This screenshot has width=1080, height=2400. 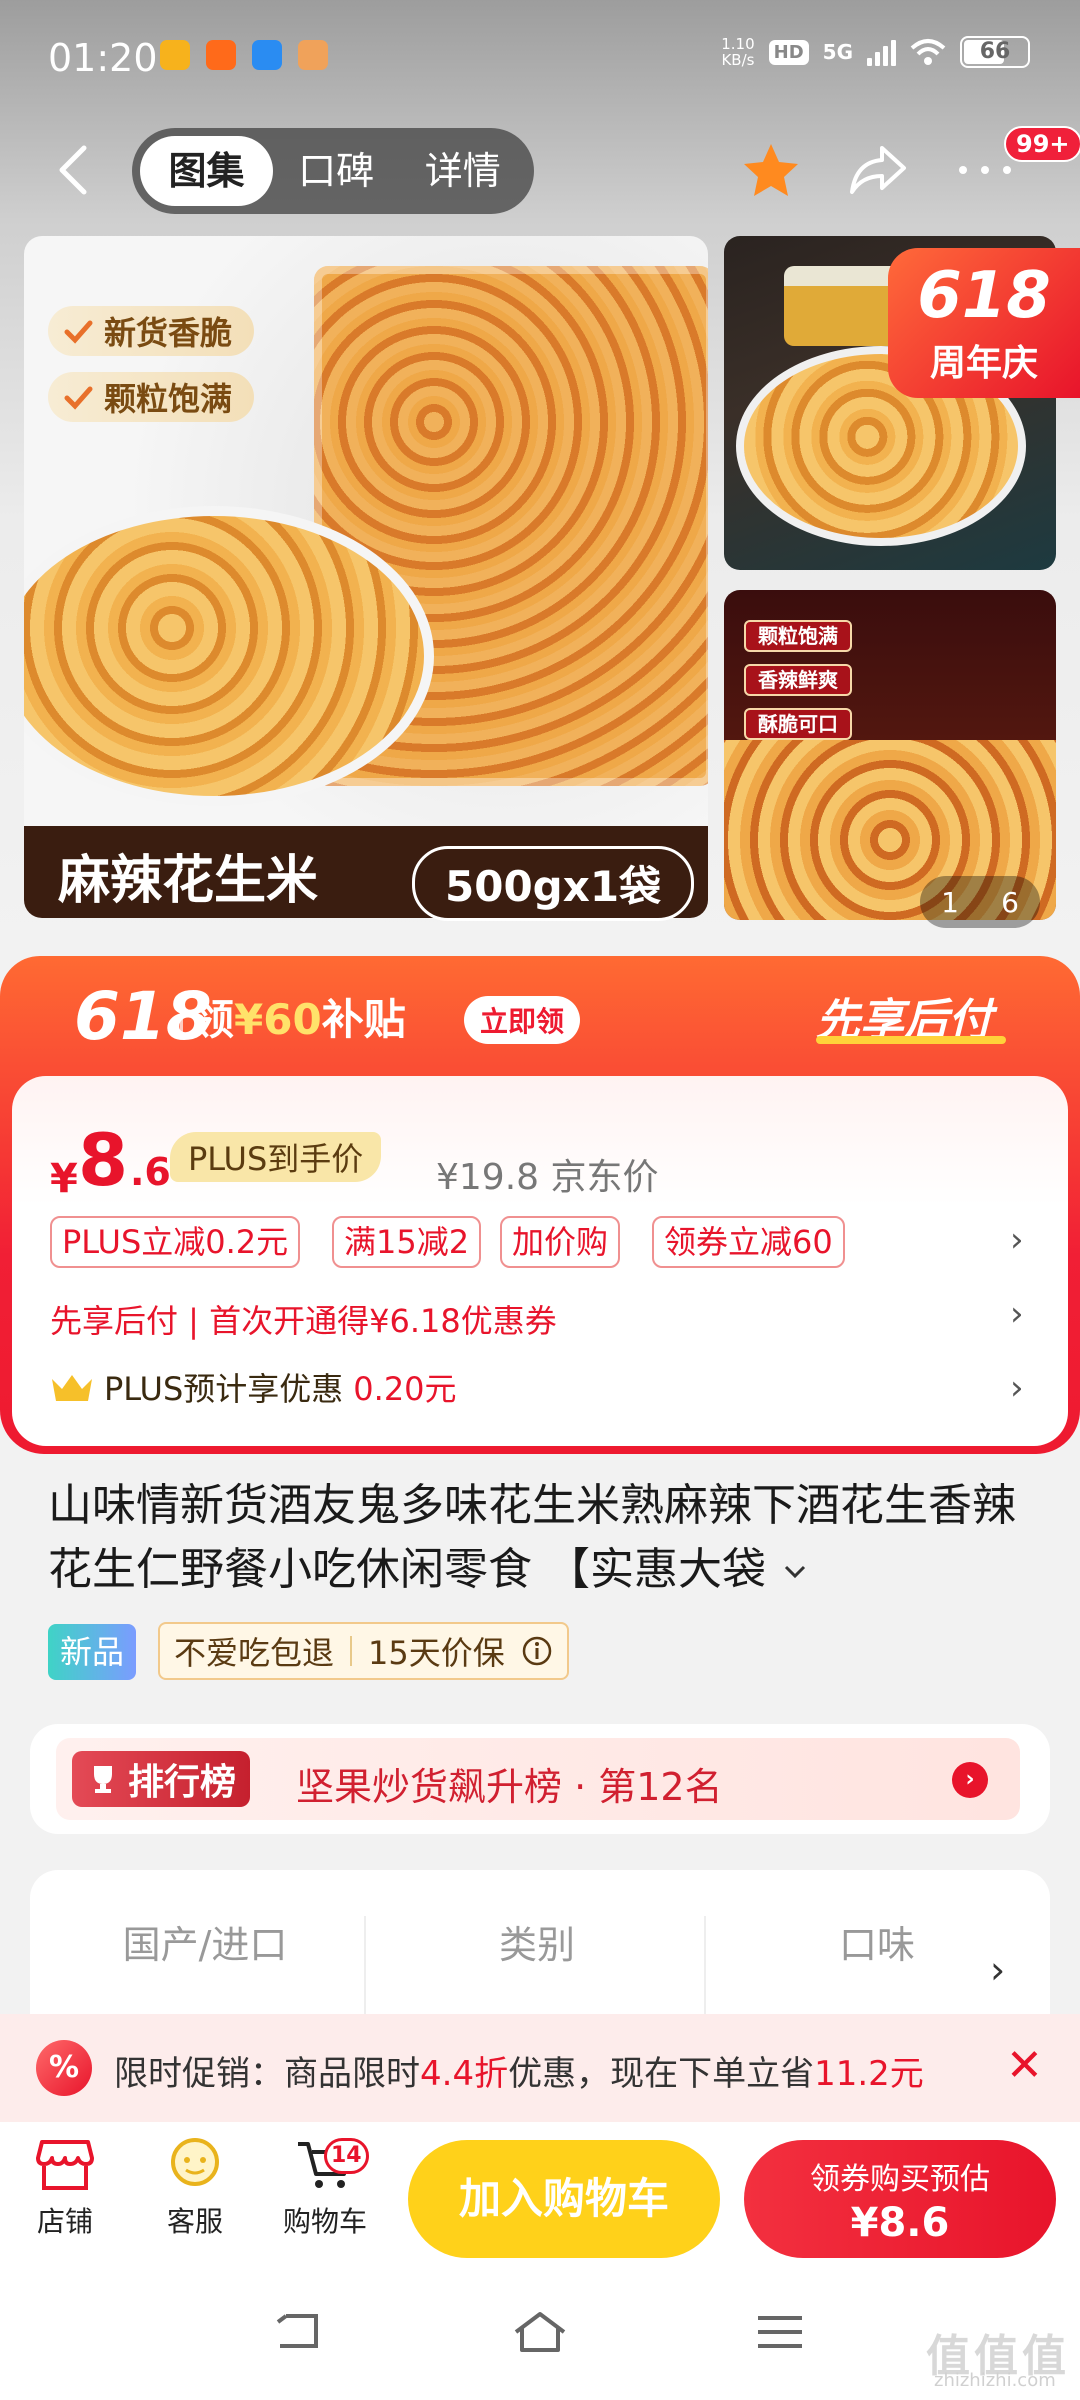 What do you see at coordinates (748, 1242) in the screenshot?
I see `discount-chip: 领券立减60` at bounding box center [748, 1242].